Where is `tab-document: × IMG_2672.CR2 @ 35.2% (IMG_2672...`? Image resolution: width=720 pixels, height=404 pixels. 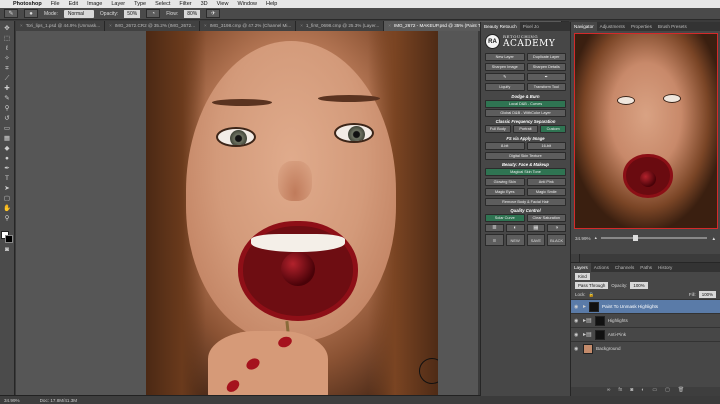
tab-document: × IMG_2672.CR2 @ 35.2% (IMG_2672... is located at coordinates (152, 26).